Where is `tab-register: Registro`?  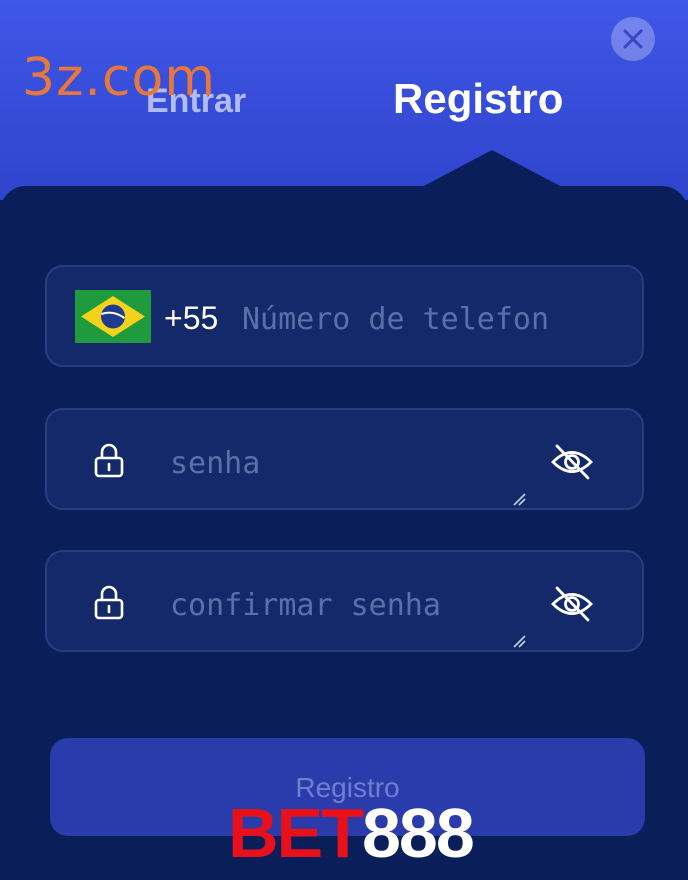
tab-register: Registro is located at coordinates (478, 99).